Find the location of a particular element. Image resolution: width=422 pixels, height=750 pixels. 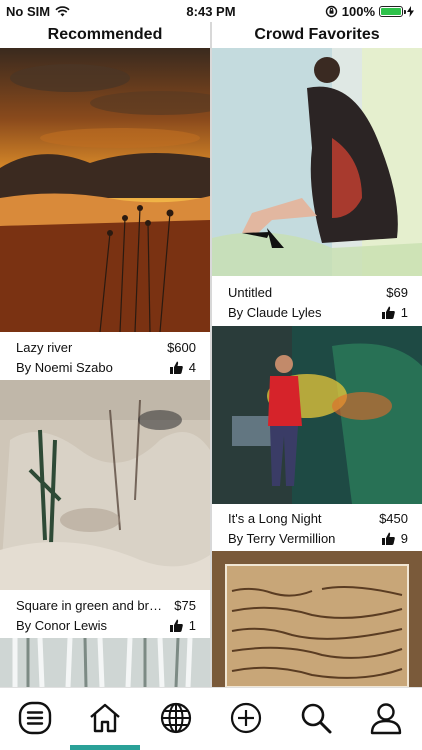

like-button: 9 is located at coordinates (394, 538).